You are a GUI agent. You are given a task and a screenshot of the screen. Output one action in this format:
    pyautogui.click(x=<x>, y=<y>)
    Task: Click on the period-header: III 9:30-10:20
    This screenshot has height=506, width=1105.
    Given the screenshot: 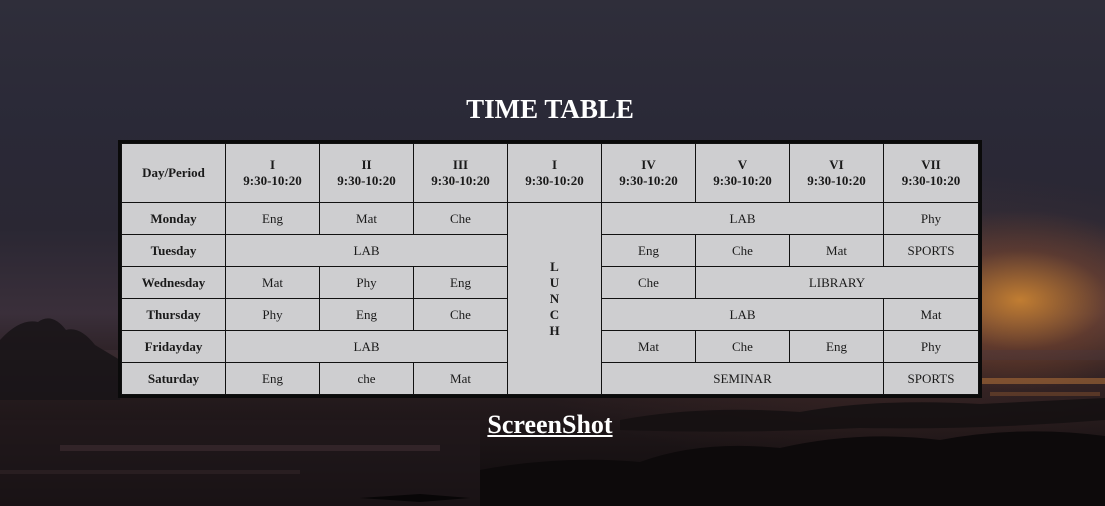 What is the action you would take?
    pyautogui.click(x=460, y=173)
    